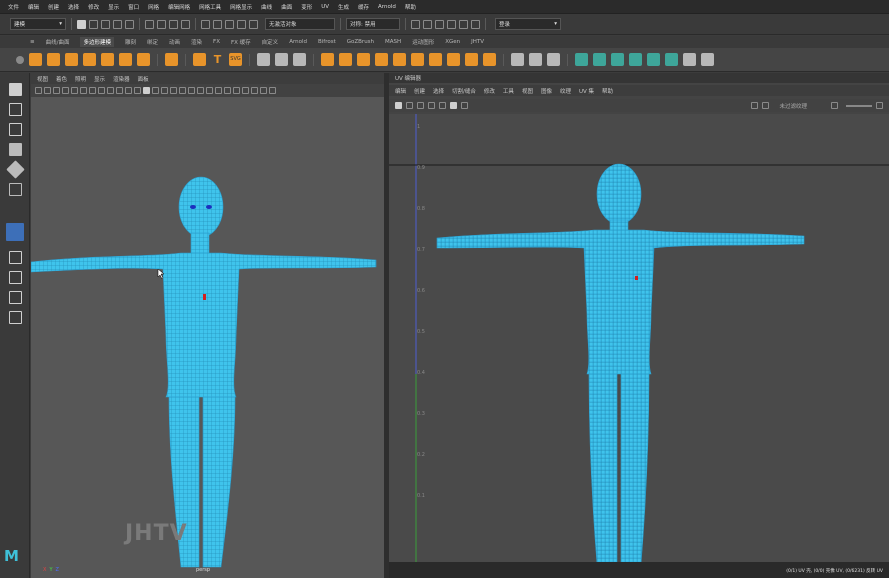  Describe the element at coordinates (299, 59) in the screenshot. I see `relax-icon` at that location.